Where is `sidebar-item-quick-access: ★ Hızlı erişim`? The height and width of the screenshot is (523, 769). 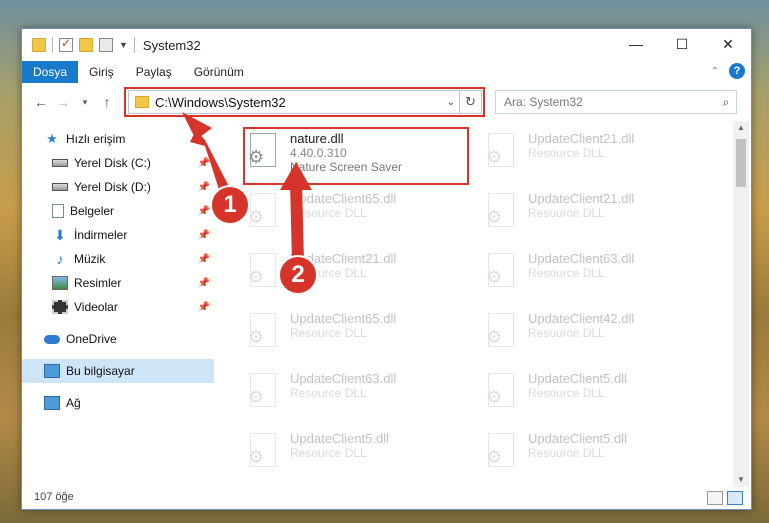
sidebar-item-quick-access: ★ Hızlı erişim is located at coordinates (118, 139).